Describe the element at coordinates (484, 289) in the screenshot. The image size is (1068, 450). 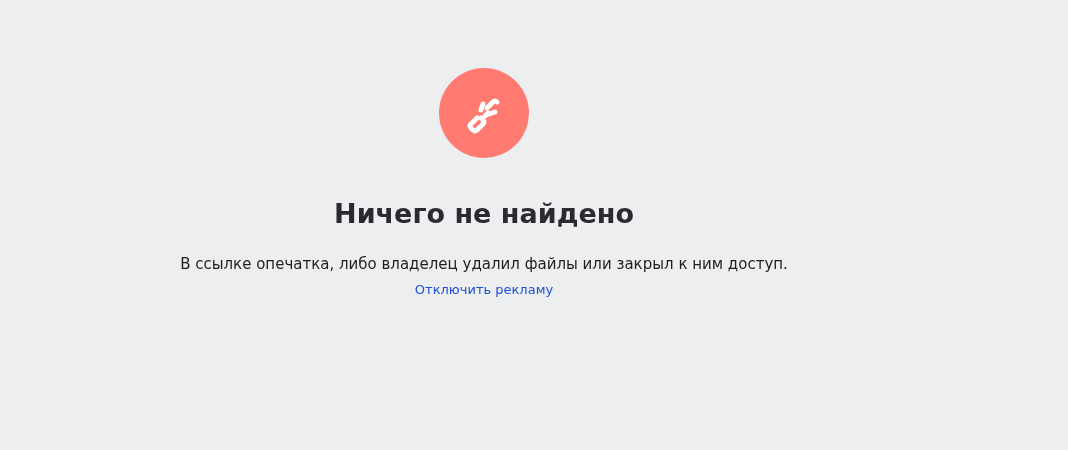
I see `disable-ads-link: Отключить рекламу` at that location.